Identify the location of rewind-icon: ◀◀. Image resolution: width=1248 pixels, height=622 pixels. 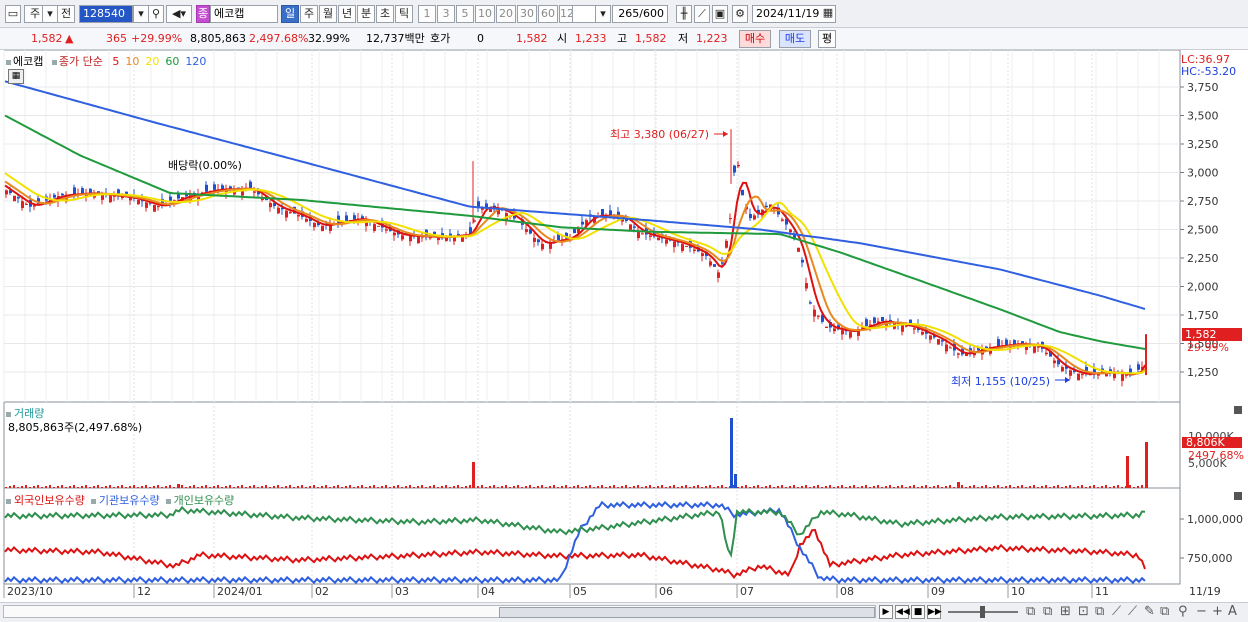
(902, 612).